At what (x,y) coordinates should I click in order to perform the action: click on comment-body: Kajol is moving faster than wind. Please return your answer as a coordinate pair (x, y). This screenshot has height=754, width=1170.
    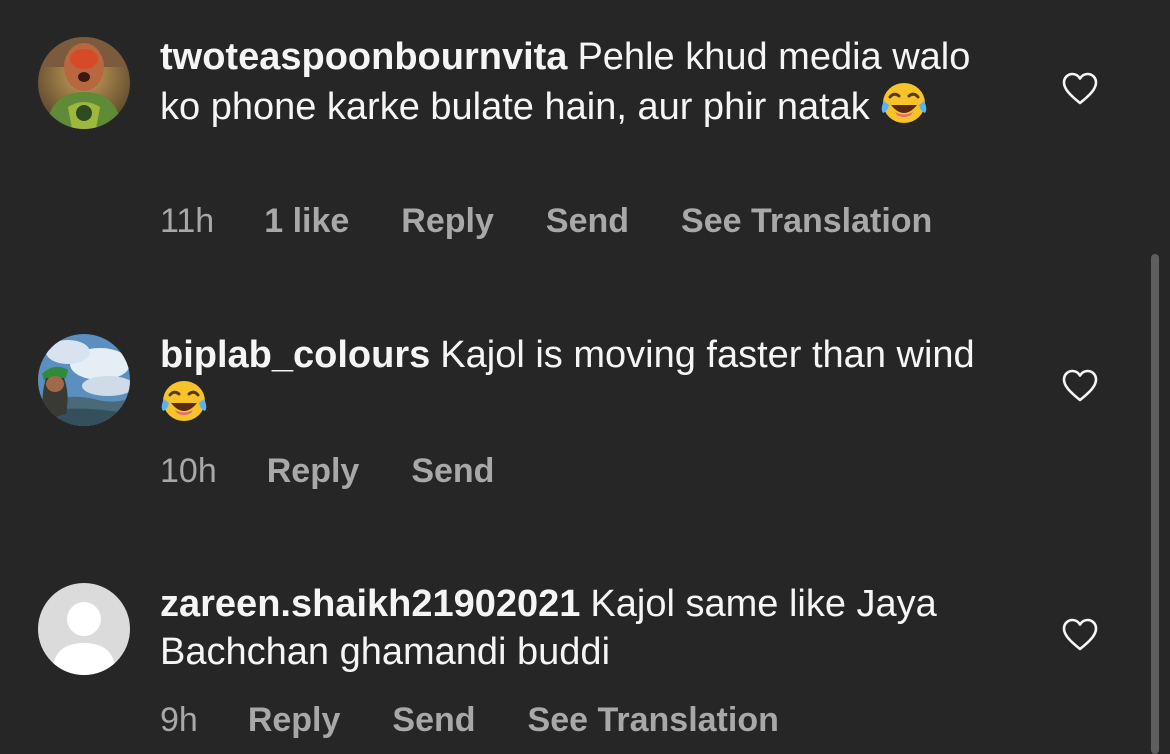
    Looking at the image, I should click on (707, 355).